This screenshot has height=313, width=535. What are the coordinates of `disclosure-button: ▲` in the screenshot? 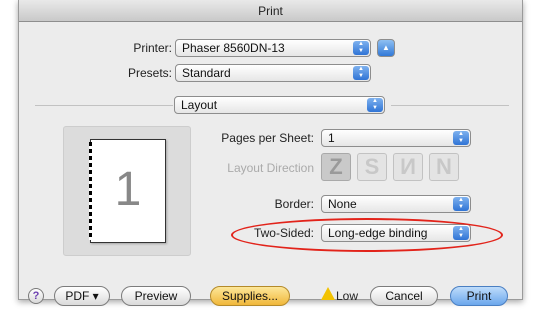 It's located at (386, 48).